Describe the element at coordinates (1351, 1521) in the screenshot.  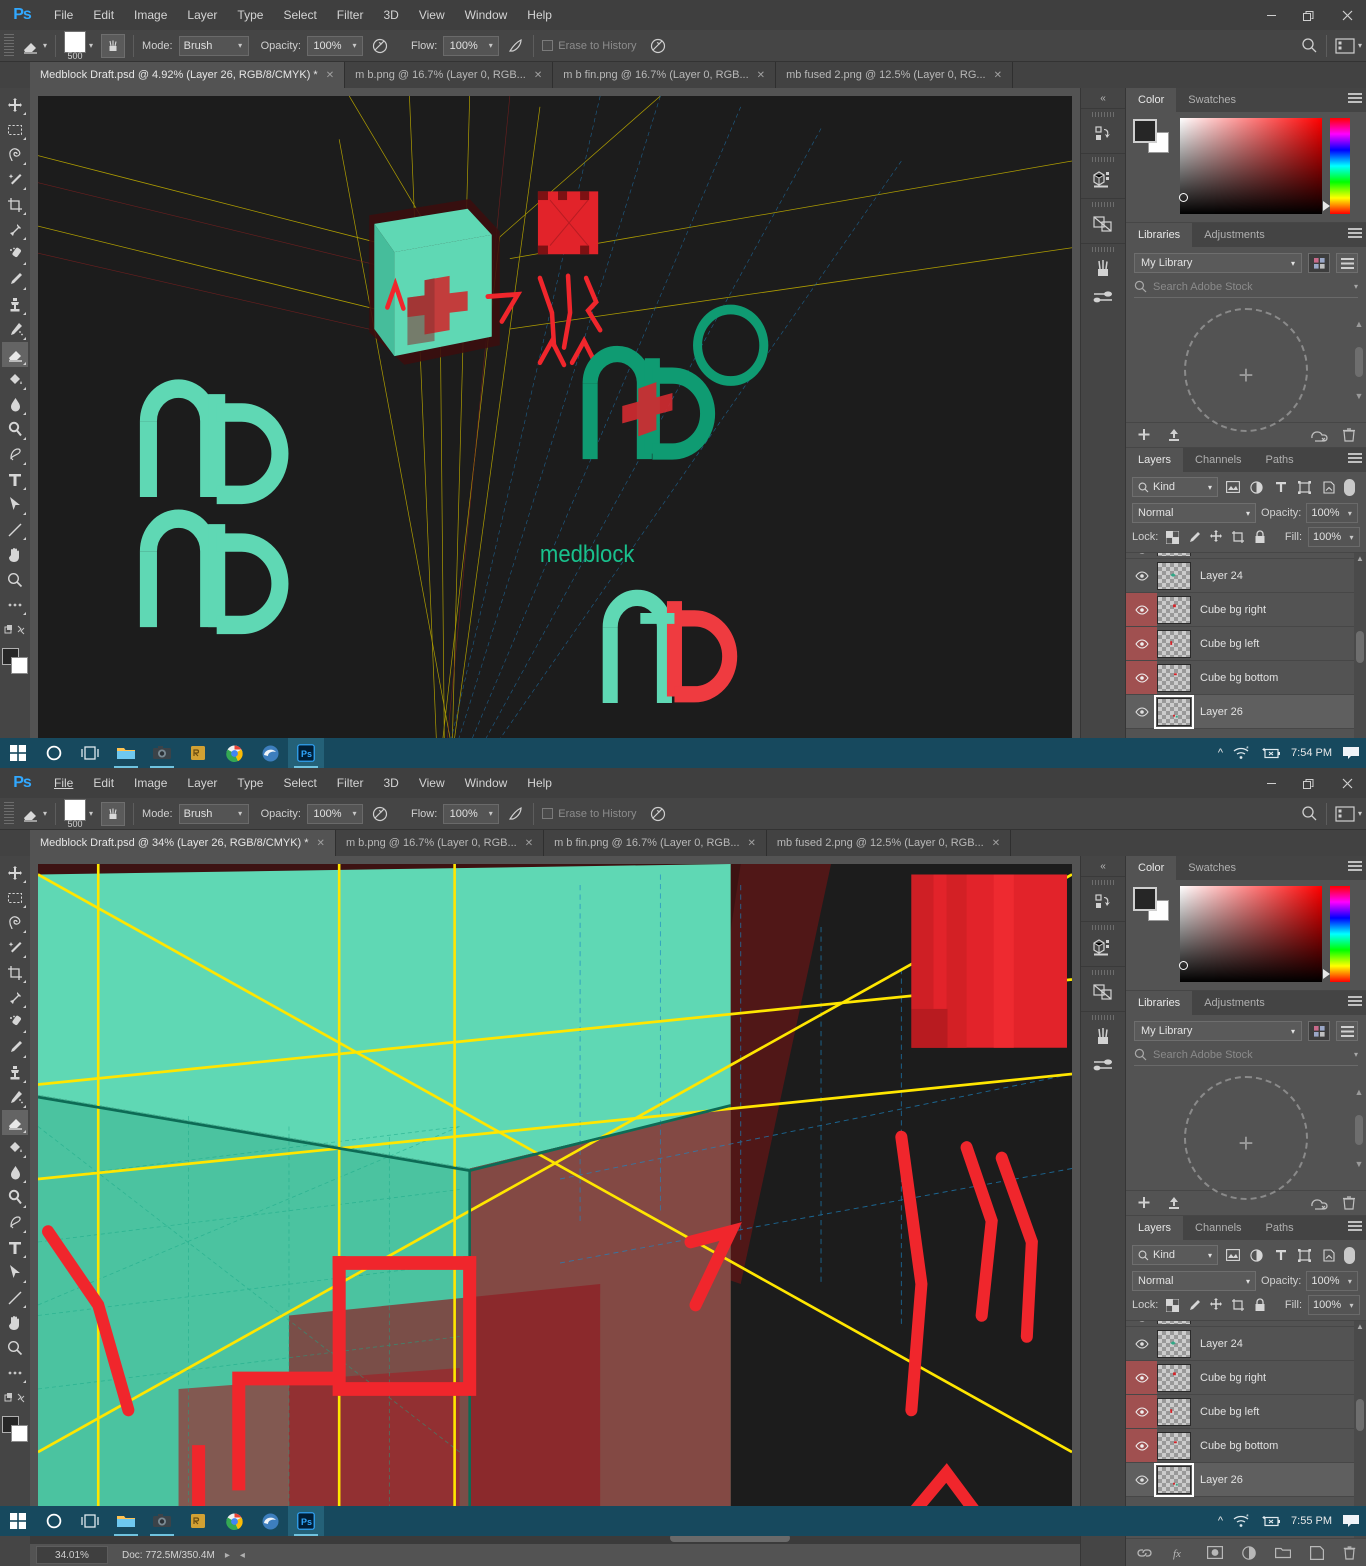
I see `action-center-icon` at that location.